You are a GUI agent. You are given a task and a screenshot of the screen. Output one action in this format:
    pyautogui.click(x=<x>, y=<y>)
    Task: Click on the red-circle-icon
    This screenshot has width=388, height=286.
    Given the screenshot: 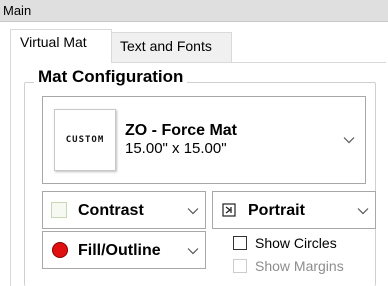 What is the action you would take?
    pyautogui.click(x=60, y=250)
    